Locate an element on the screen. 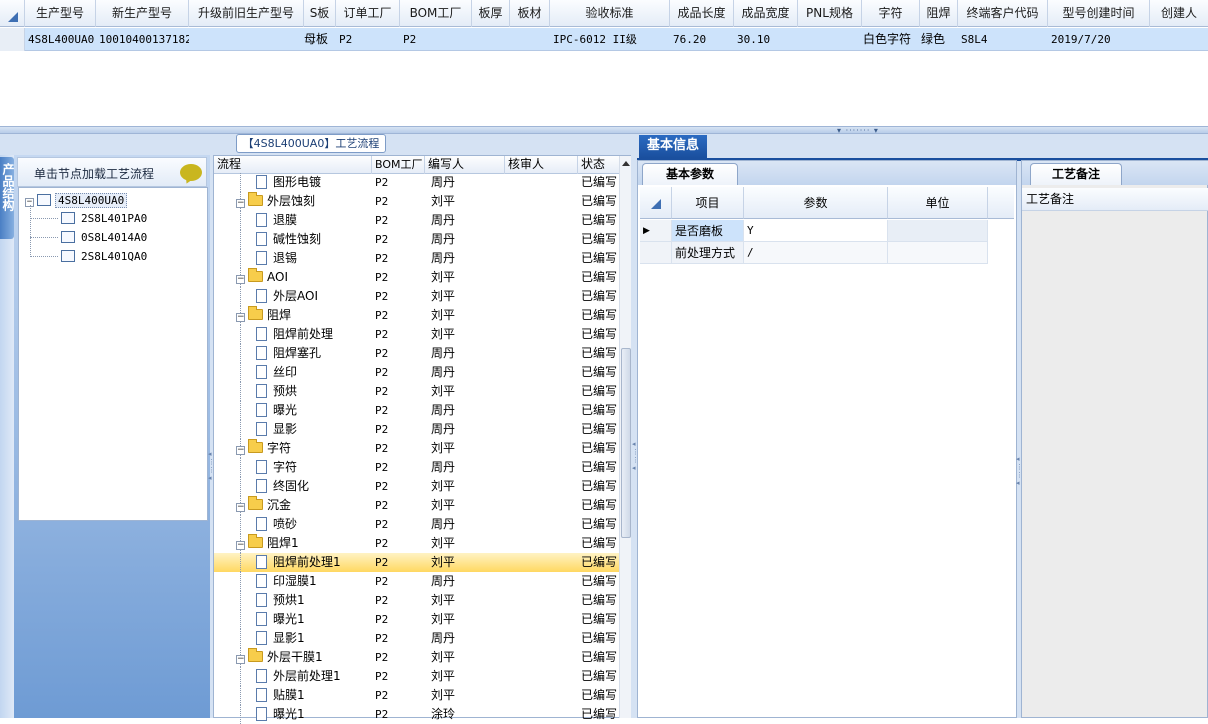 The height and width of the screenshot is (724, 1208). cell-length: 76.20 is located at coordinates (702, 39).